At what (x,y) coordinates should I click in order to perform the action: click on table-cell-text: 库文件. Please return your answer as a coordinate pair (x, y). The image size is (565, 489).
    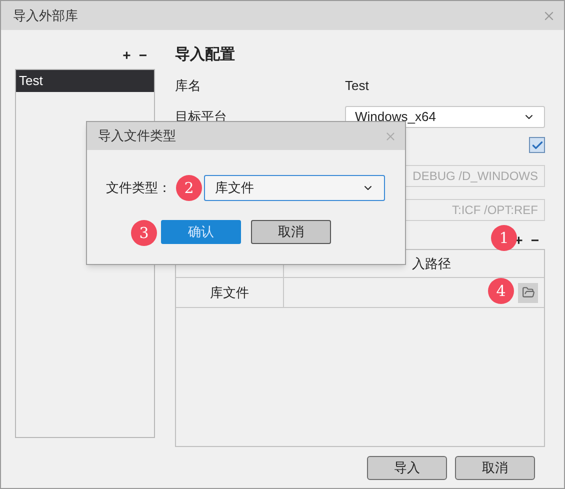
    Looking at the image, I should click on (229, 293).